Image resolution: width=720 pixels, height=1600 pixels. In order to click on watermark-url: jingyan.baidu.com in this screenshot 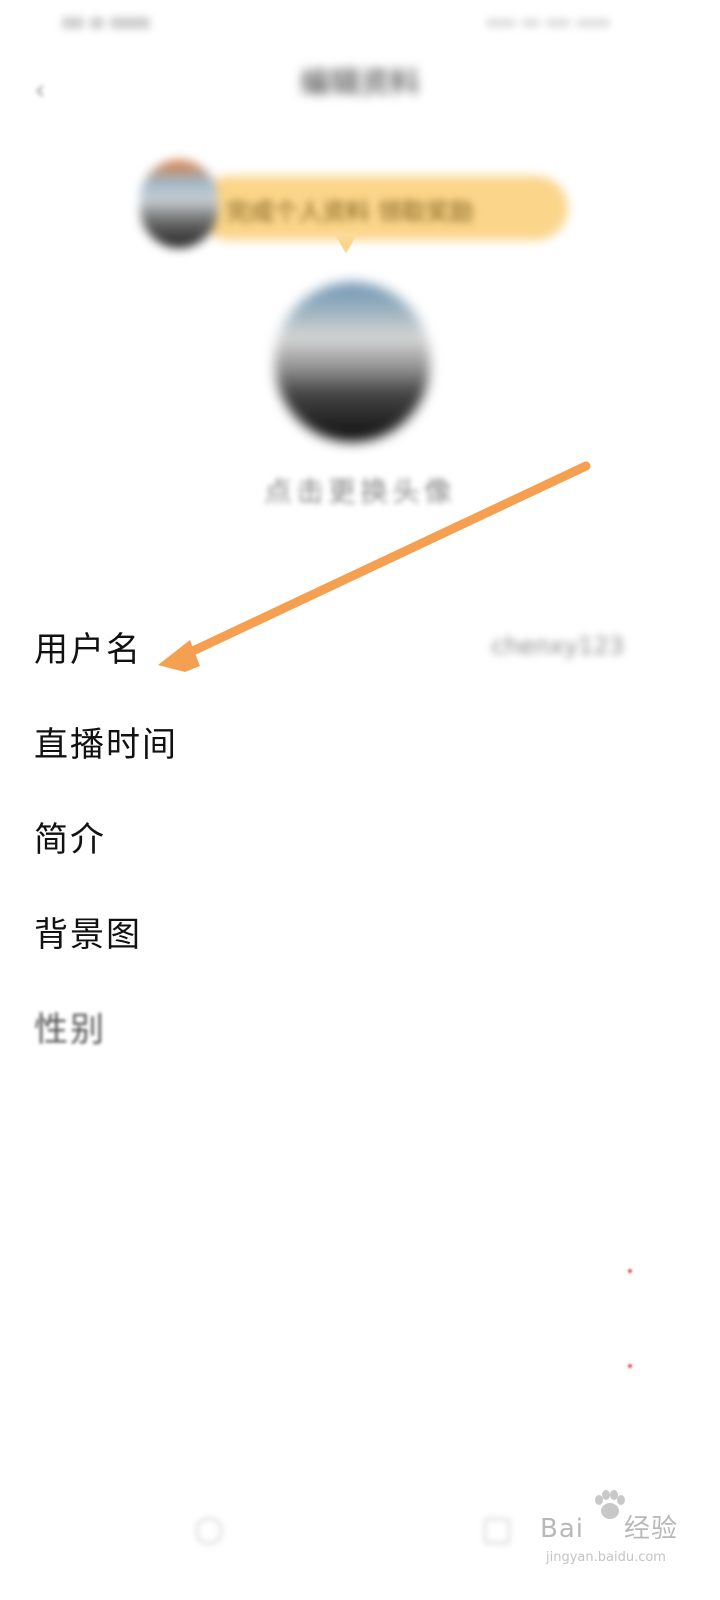, I will do `click(606, 1557)`.